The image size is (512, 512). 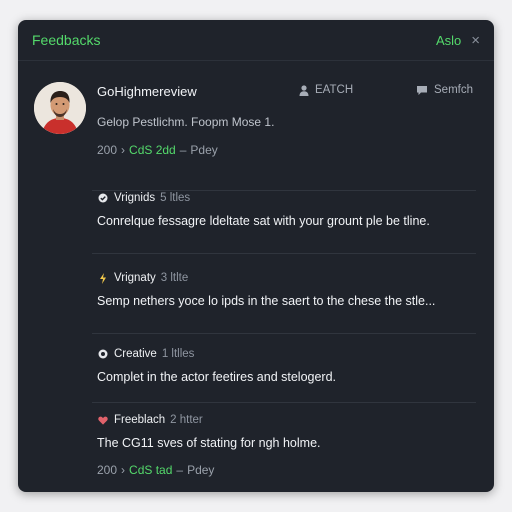 What do you see at coordinates (287, 354) in the screenshot?
I see `feedback-item-header: Creative 1 ltlles` at bounding box center [287, 354].